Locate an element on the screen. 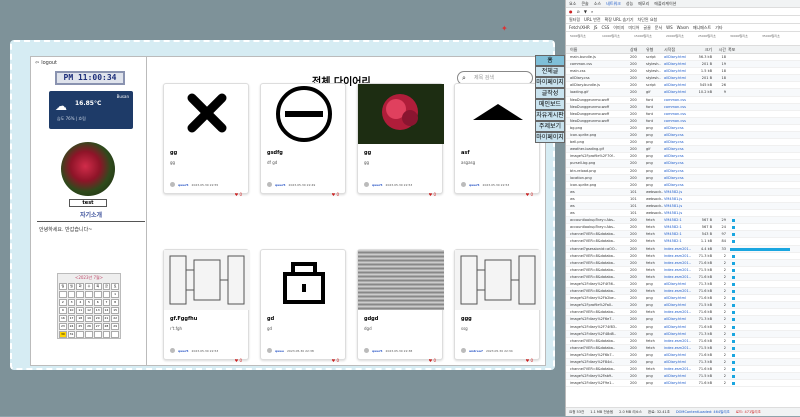 The width and height of the screenshot is (800, 417). devtools-tab: 요소 is located at coordinates (572, 3).